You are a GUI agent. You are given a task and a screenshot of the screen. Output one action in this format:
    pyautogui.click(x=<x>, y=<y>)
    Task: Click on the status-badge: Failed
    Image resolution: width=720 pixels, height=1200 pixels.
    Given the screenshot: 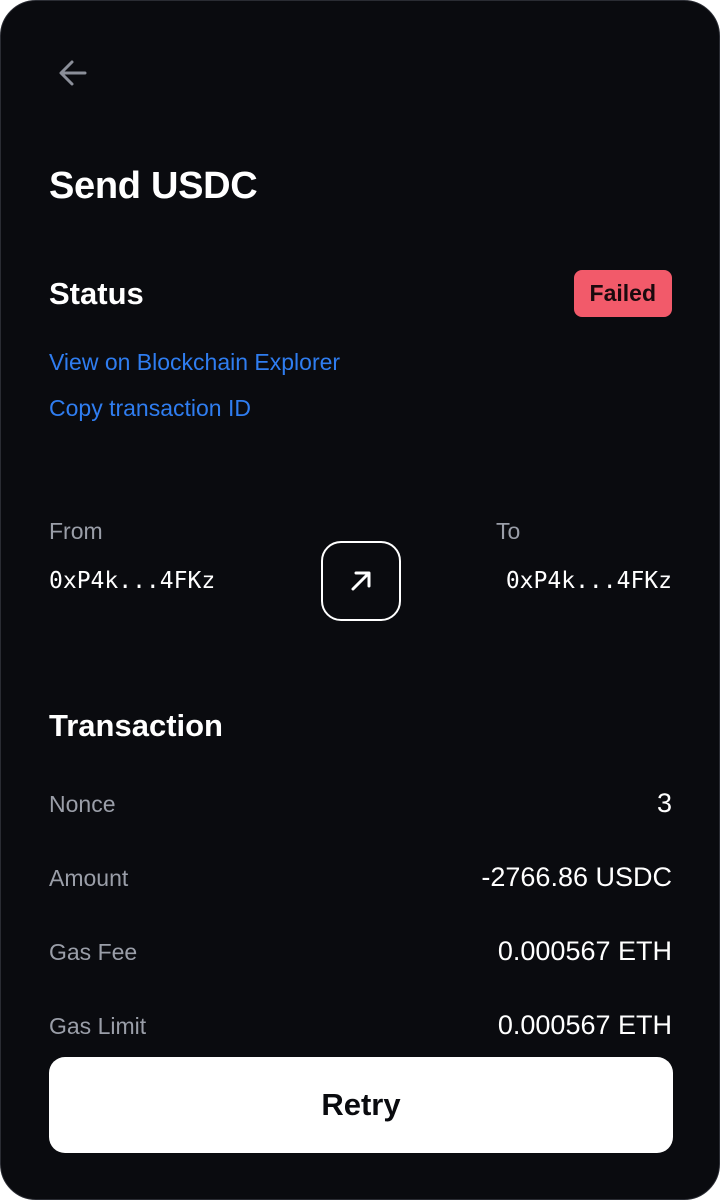 What is the action you would take?
    pyautogui.click(x=622, y=293)
    